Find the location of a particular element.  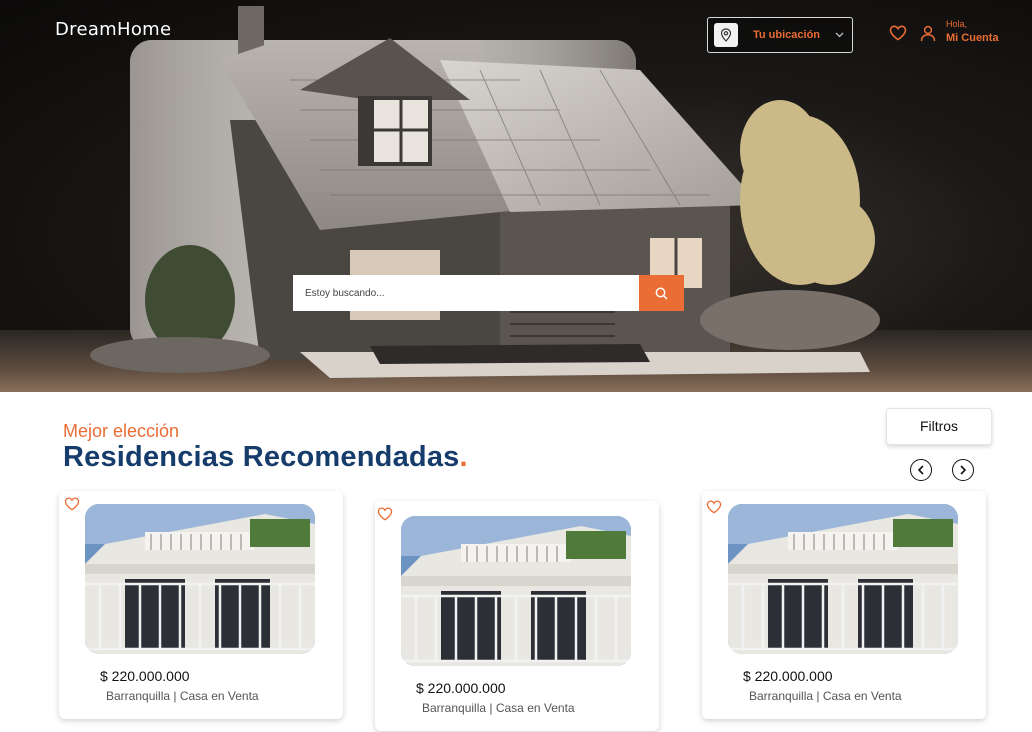

section-title-text: Residencias Recomendadas is located at coordinates (261, 457).